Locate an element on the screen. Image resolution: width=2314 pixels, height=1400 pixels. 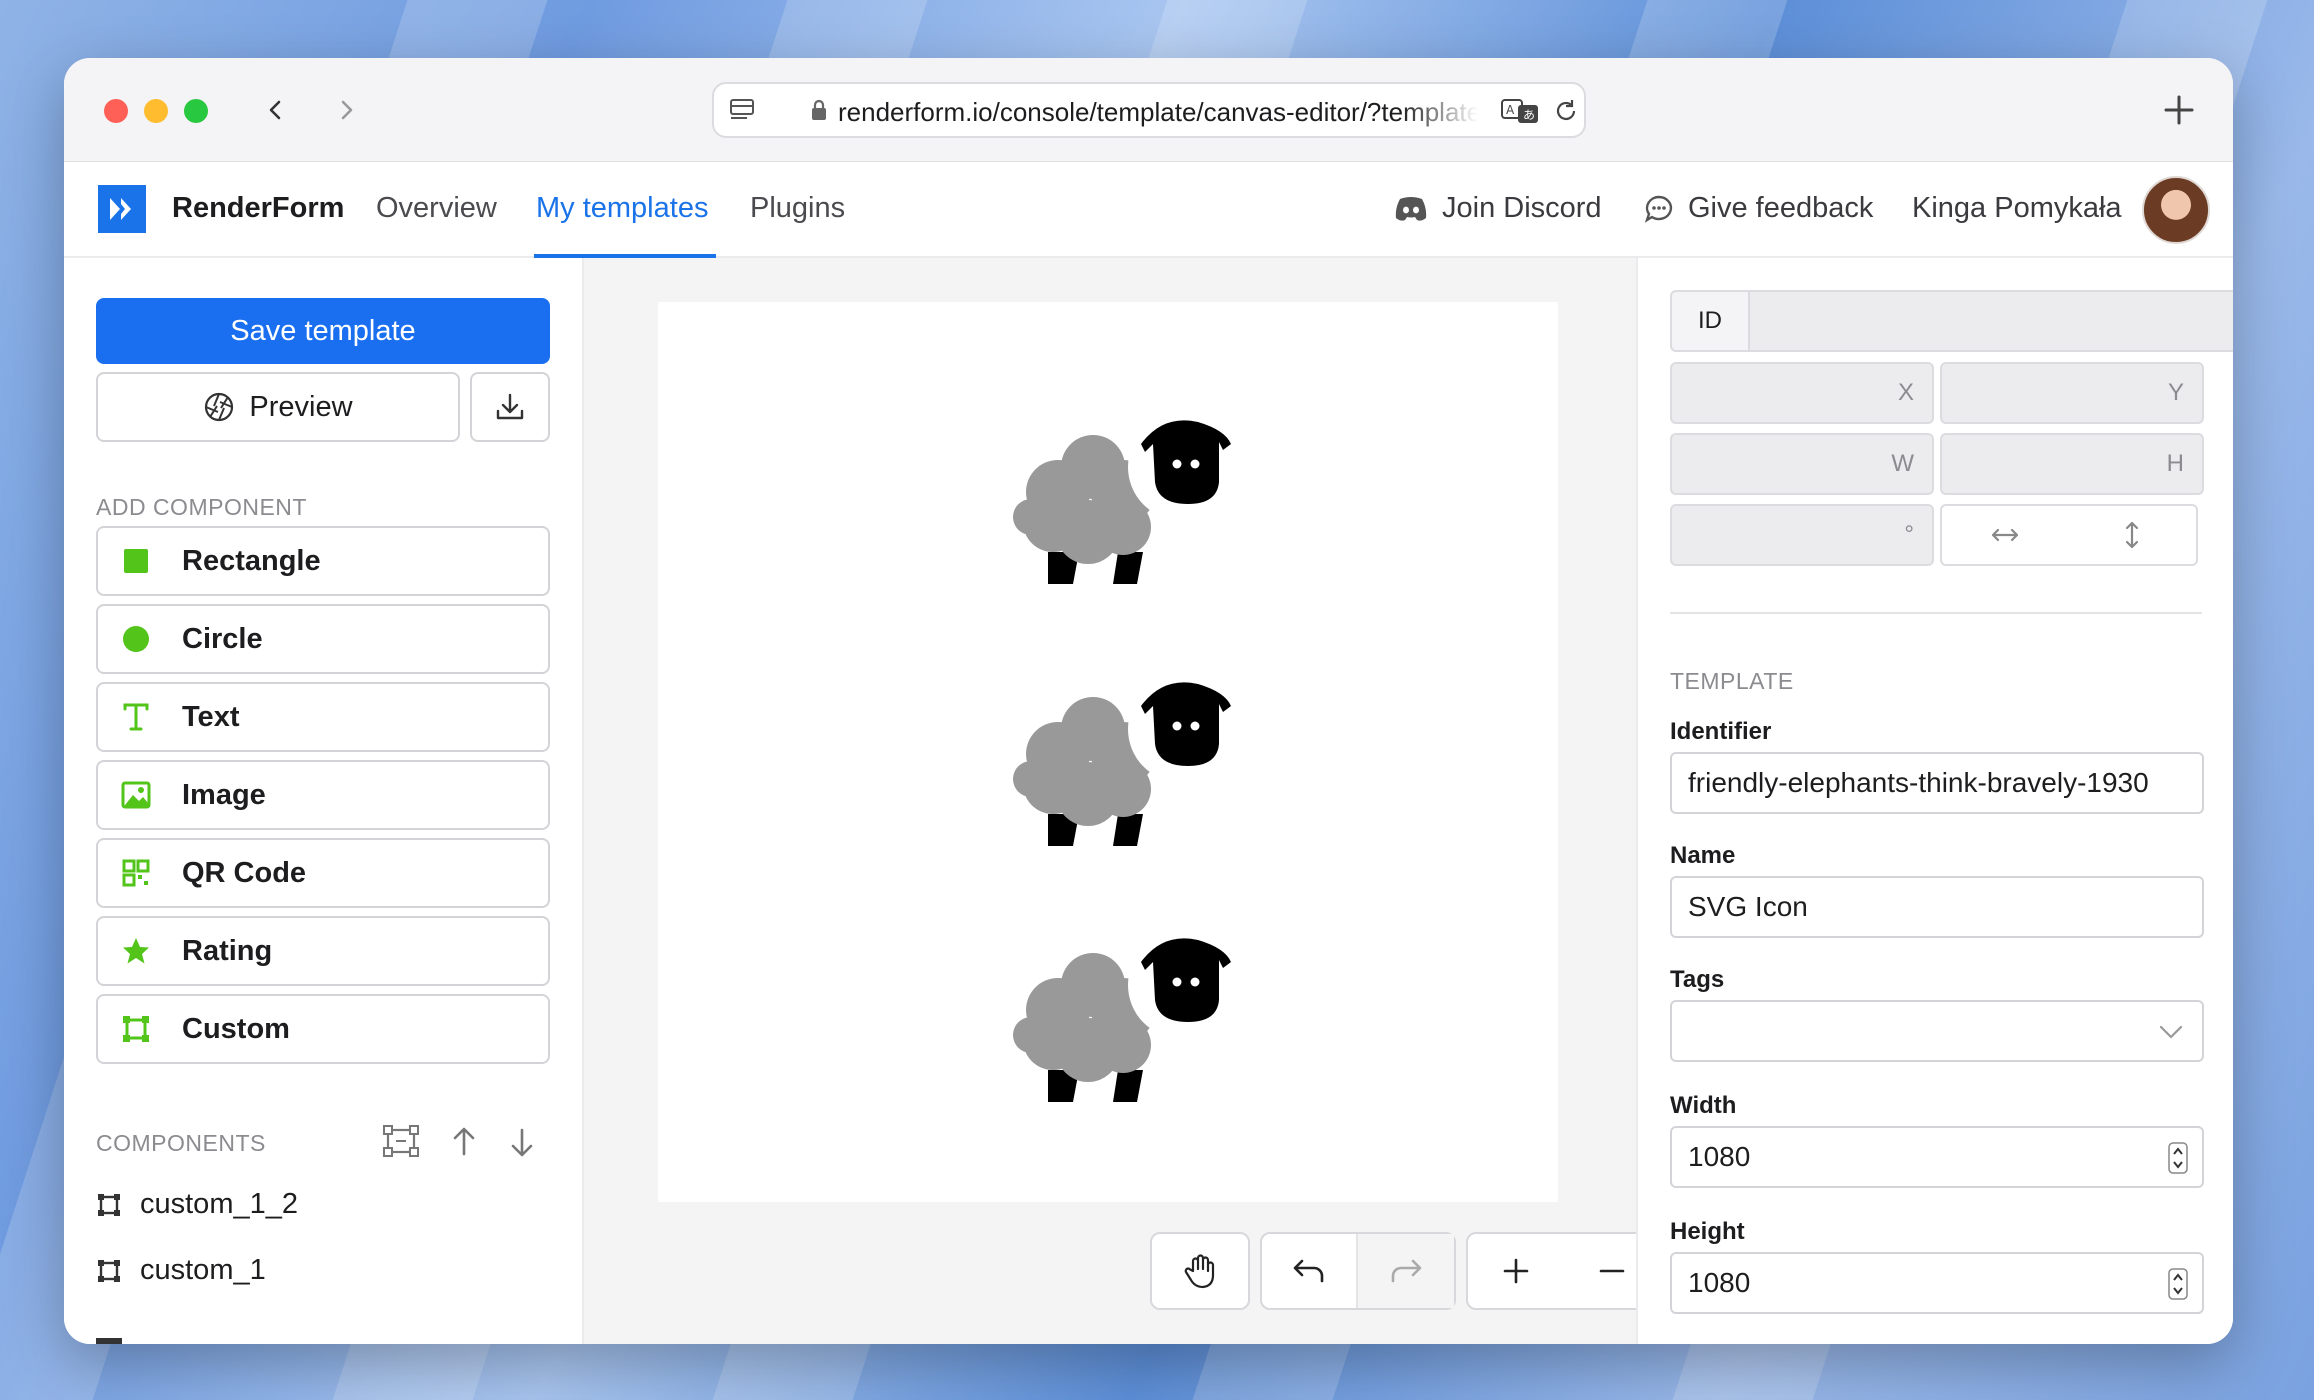
name-value: SVG Icon is located at coordinates (1748, 906).